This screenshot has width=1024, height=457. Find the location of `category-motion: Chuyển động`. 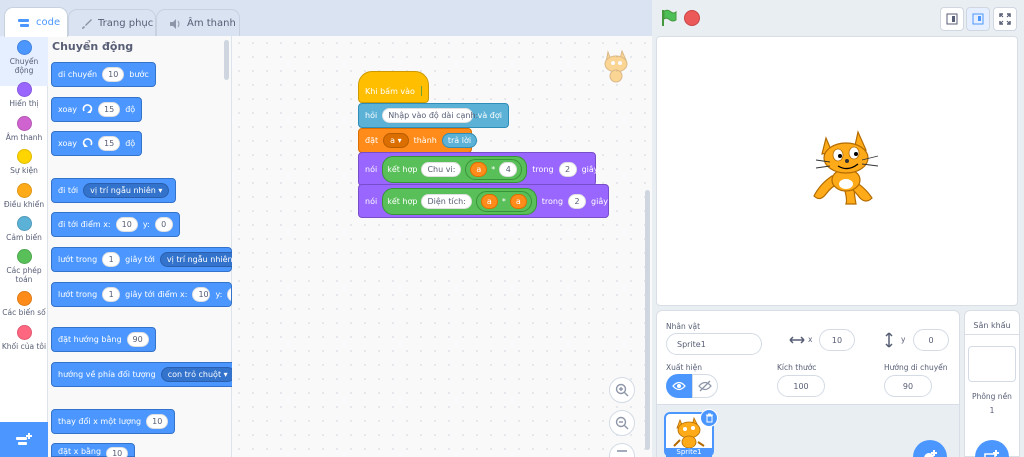

category-motion: Chuyển động is located at coordinates (24, 57).